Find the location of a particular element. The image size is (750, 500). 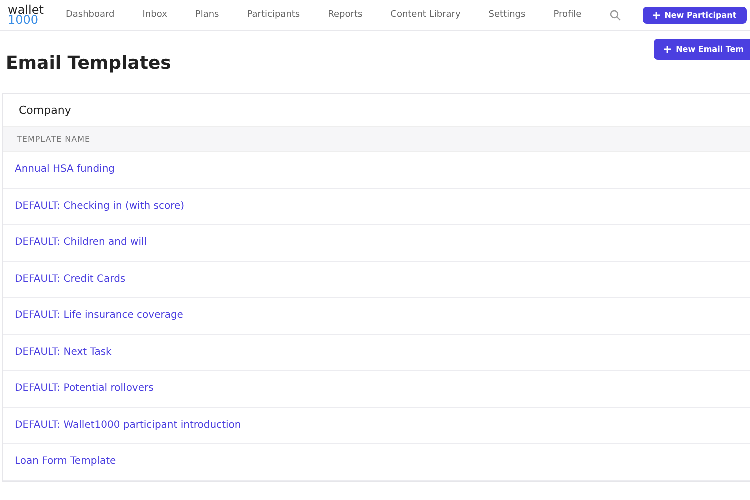

nav-link: Dashboard is located at coordinates (90, 15).